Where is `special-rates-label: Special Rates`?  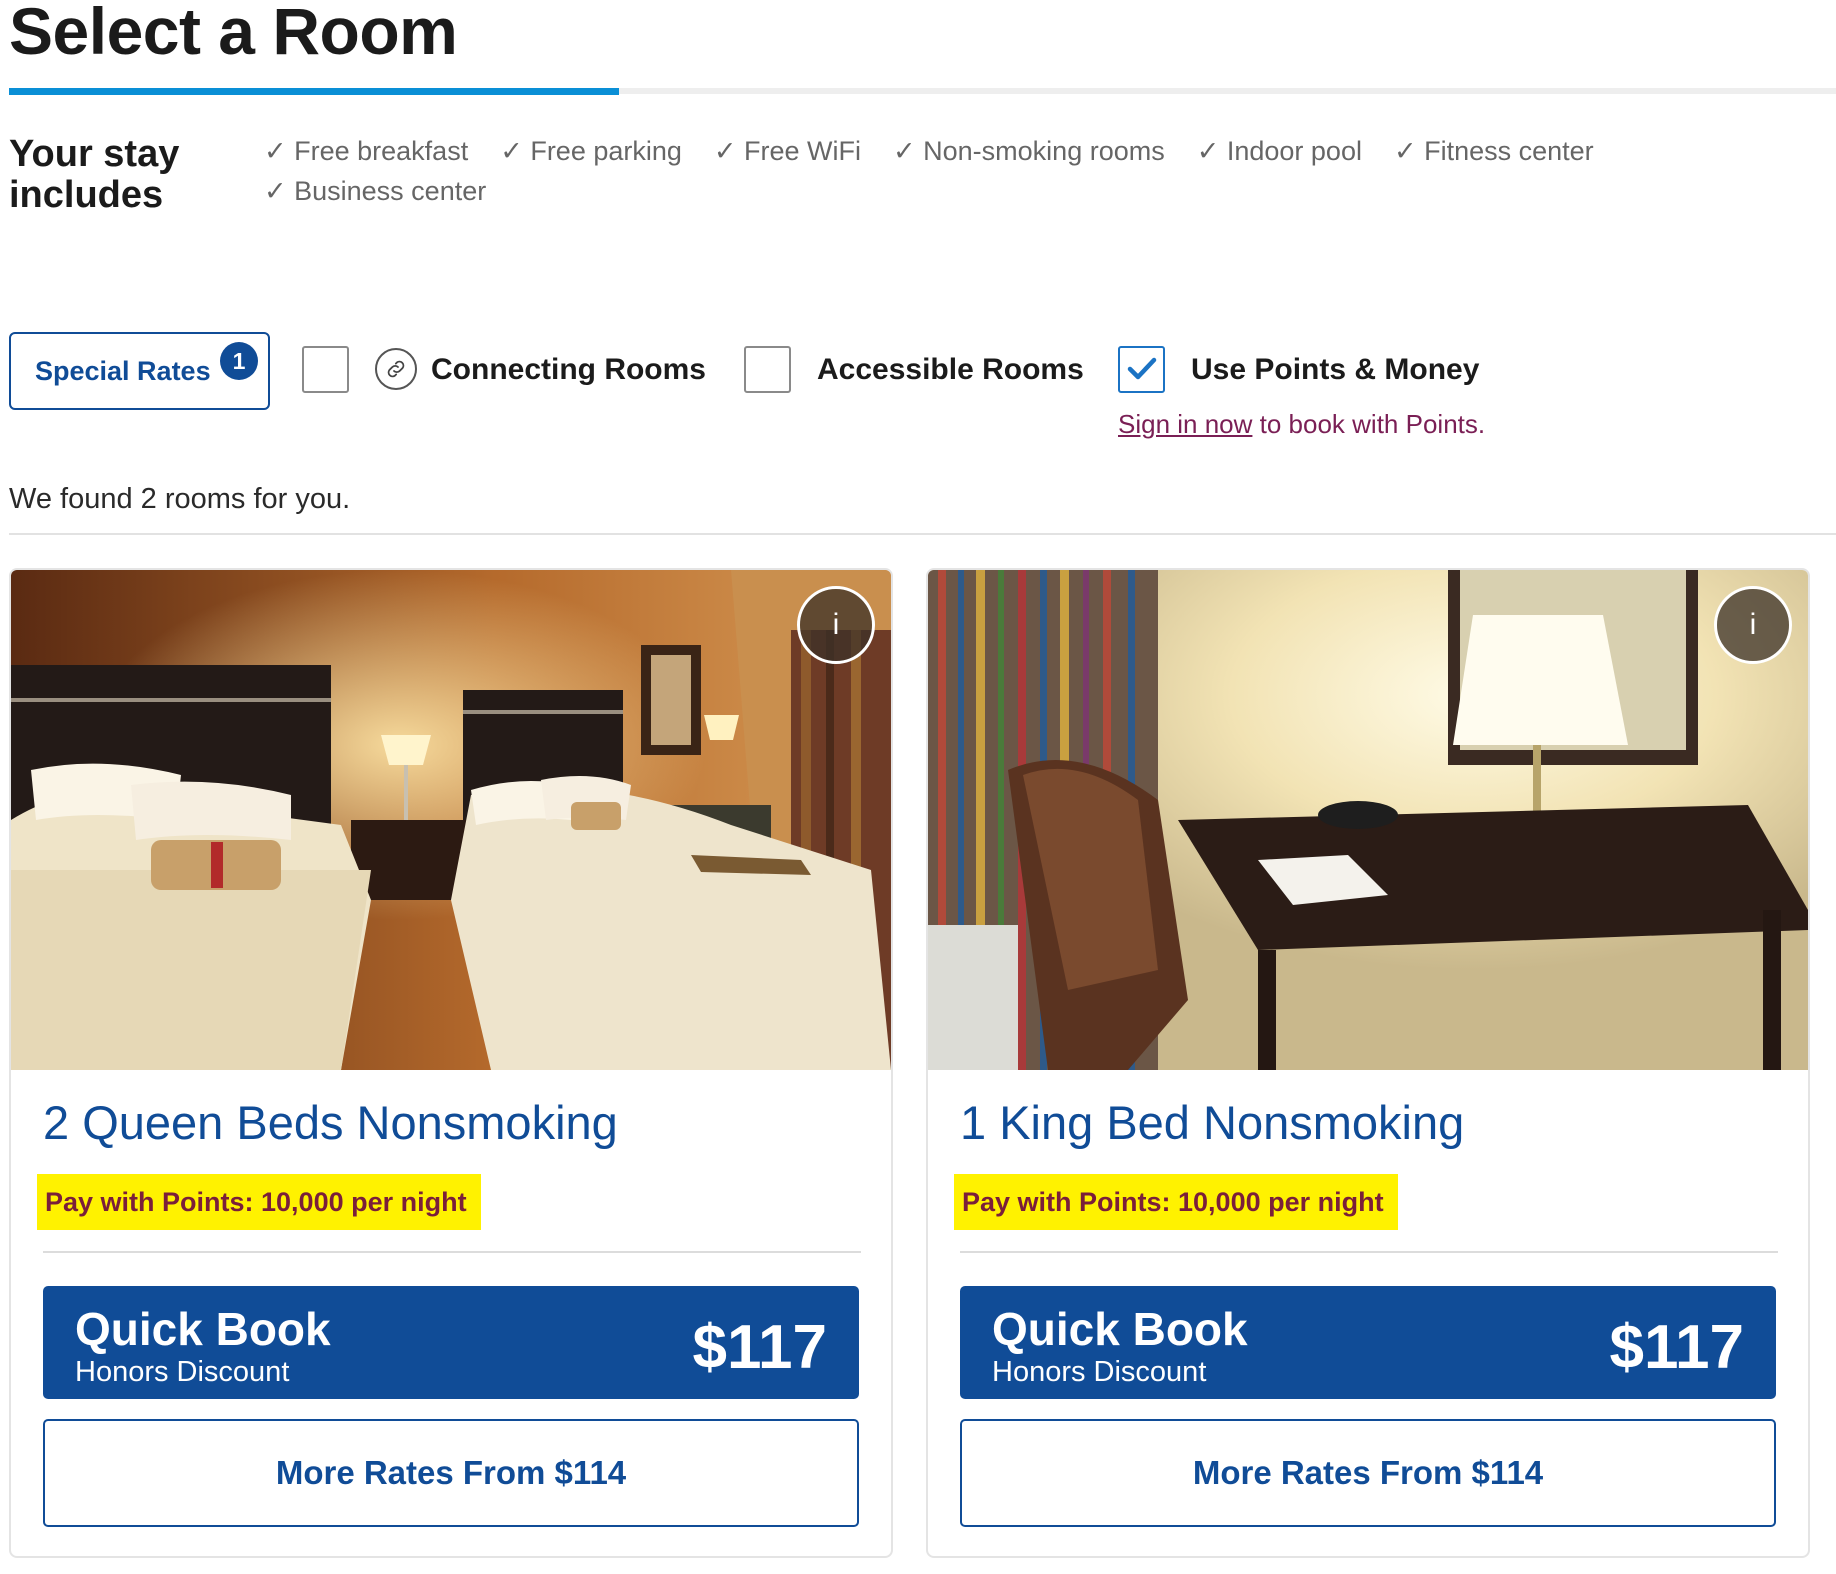
special-rates-label: Special Rates is located at coordinates (123, 370).